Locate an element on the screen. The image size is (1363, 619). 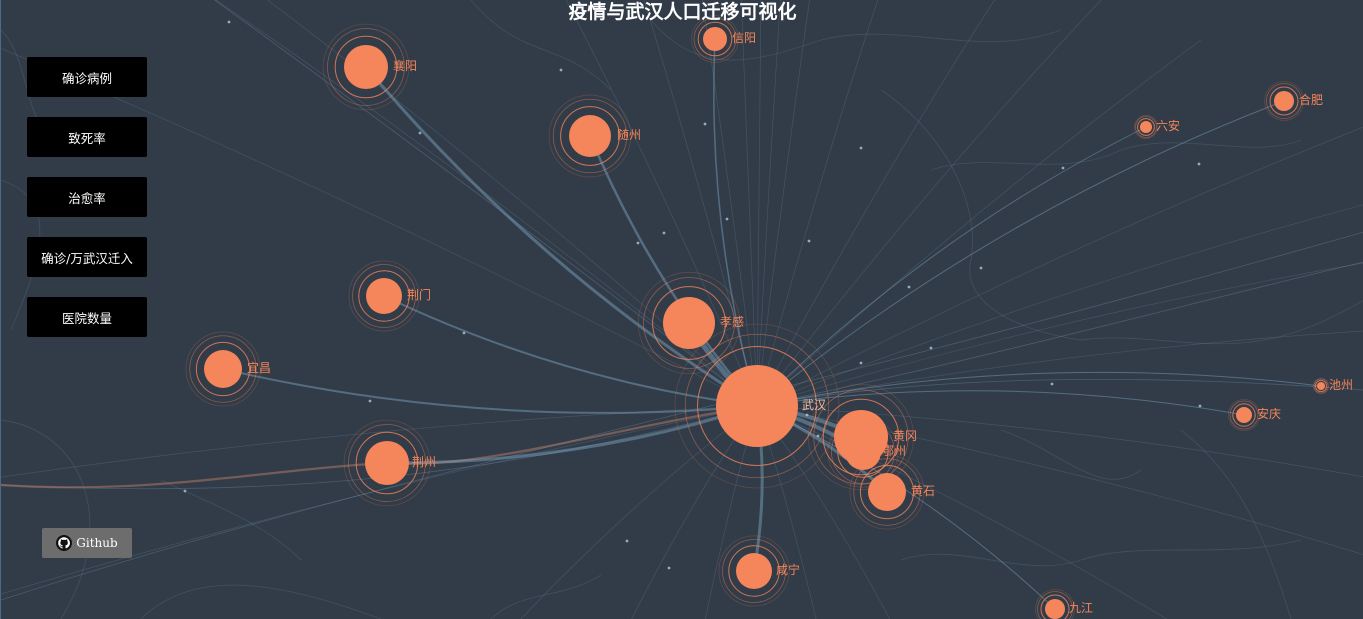
hospital-count-button: 医院数量 is located at coordinates (87, 317).